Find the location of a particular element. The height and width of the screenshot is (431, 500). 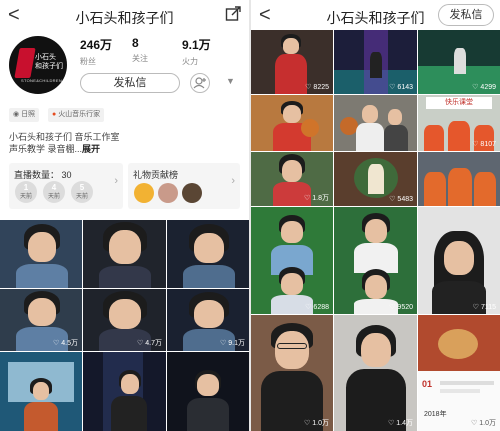

video-thumbnail: ♡ 1.0万 is located at coordinates (292, 373).